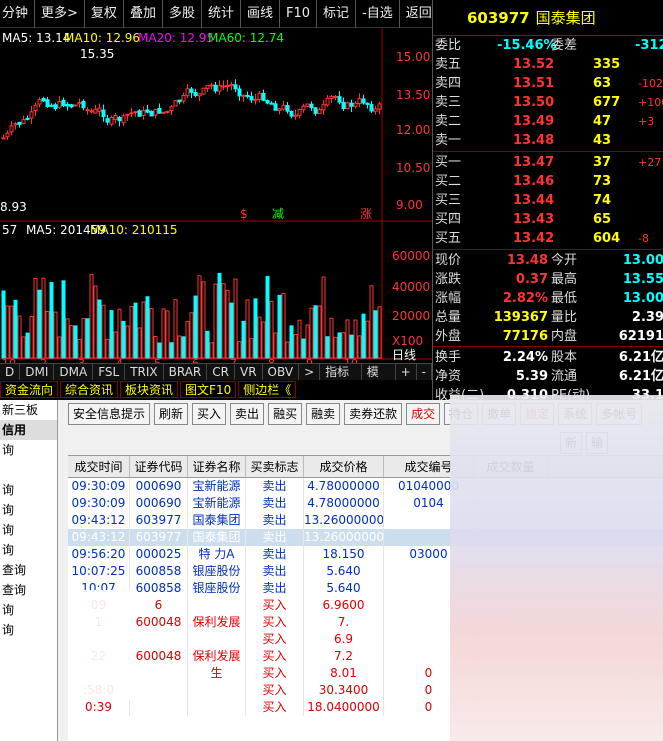 The image size is (663, 741). I want to click on stat-label: 今开, so click(564, 260).